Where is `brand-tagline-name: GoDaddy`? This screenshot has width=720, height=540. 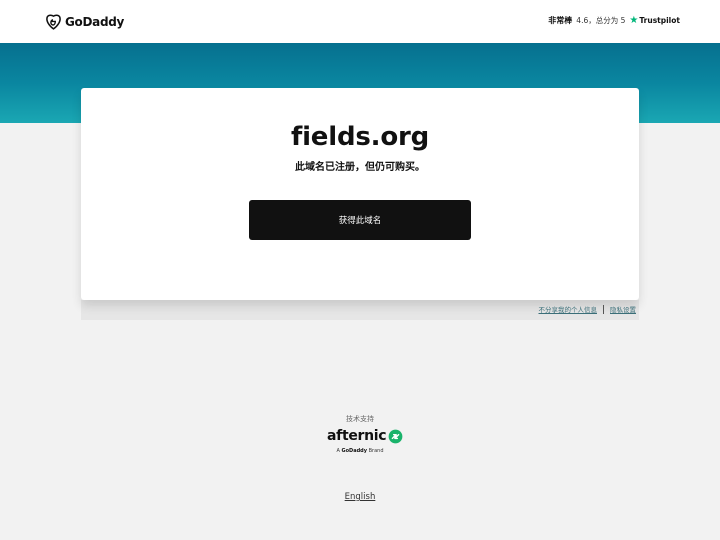
brand-tagline-name: GoDaddy is located at coordinates (354, 451).